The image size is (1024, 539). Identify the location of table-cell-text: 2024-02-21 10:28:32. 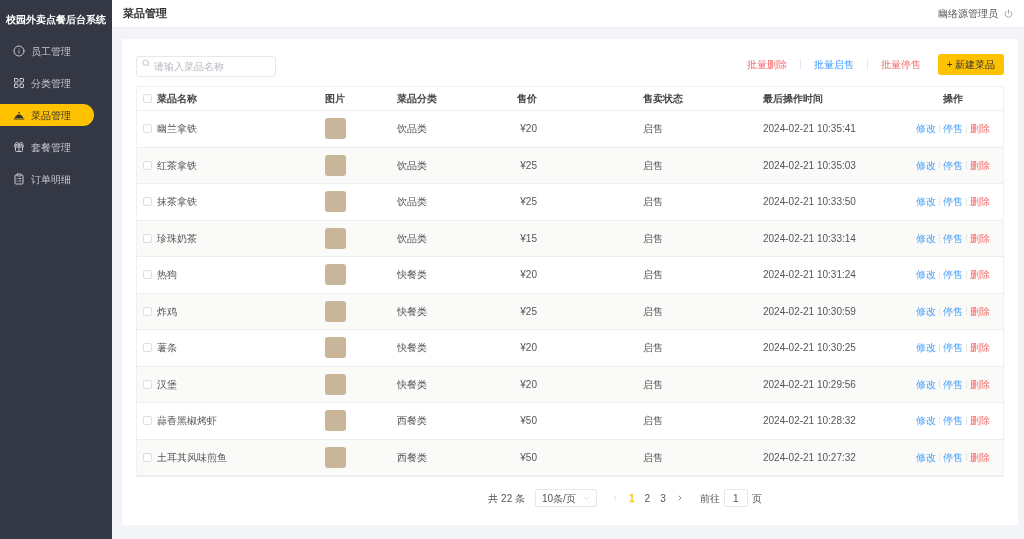
(810, 421).